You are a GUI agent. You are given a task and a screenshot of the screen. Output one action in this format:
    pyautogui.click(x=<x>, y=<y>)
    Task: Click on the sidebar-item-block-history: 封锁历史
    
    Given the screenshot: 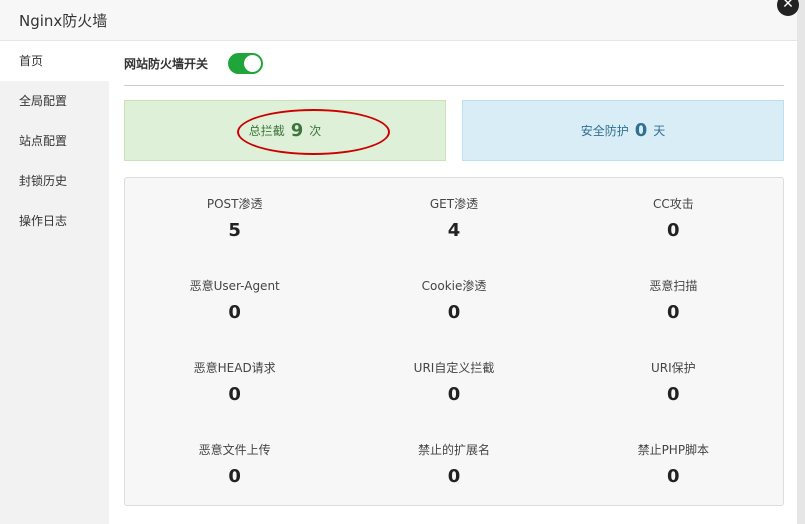 What is the action you would take?
    pyautogui.click(x=54, y=181)
    